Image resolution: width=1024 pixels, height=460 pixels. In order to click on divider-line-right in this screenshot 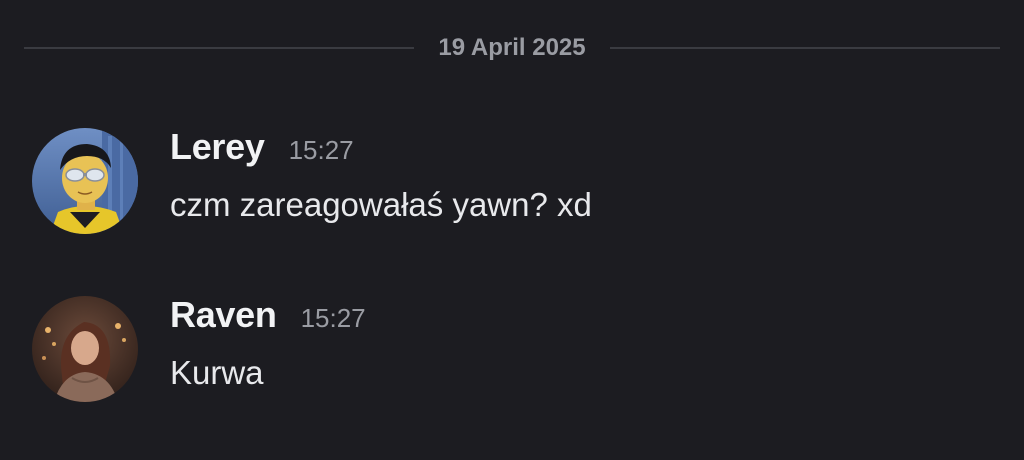, I will do `click(805, 48)`.